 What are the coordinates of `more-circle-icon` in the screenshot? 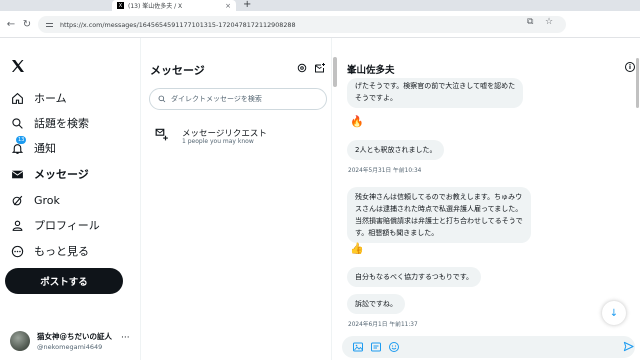 It's located at (17, 251).